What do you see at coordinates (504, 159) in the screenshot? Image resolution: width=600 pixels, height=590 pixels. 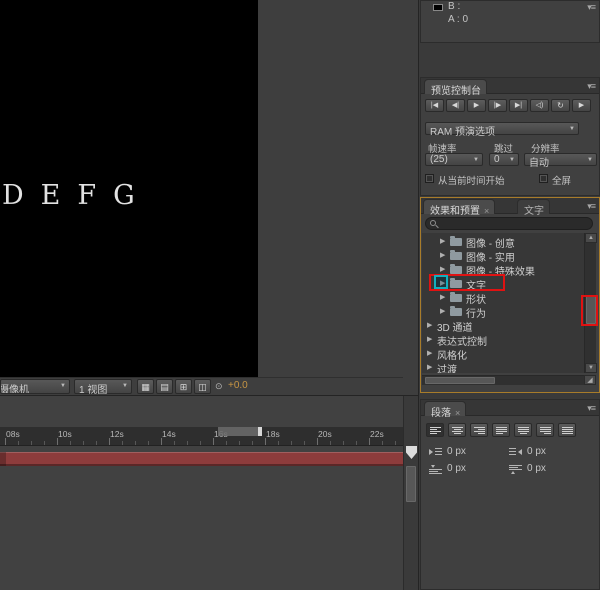 I see `skip-select: 0 ▼` at bounding box center [504, 159].